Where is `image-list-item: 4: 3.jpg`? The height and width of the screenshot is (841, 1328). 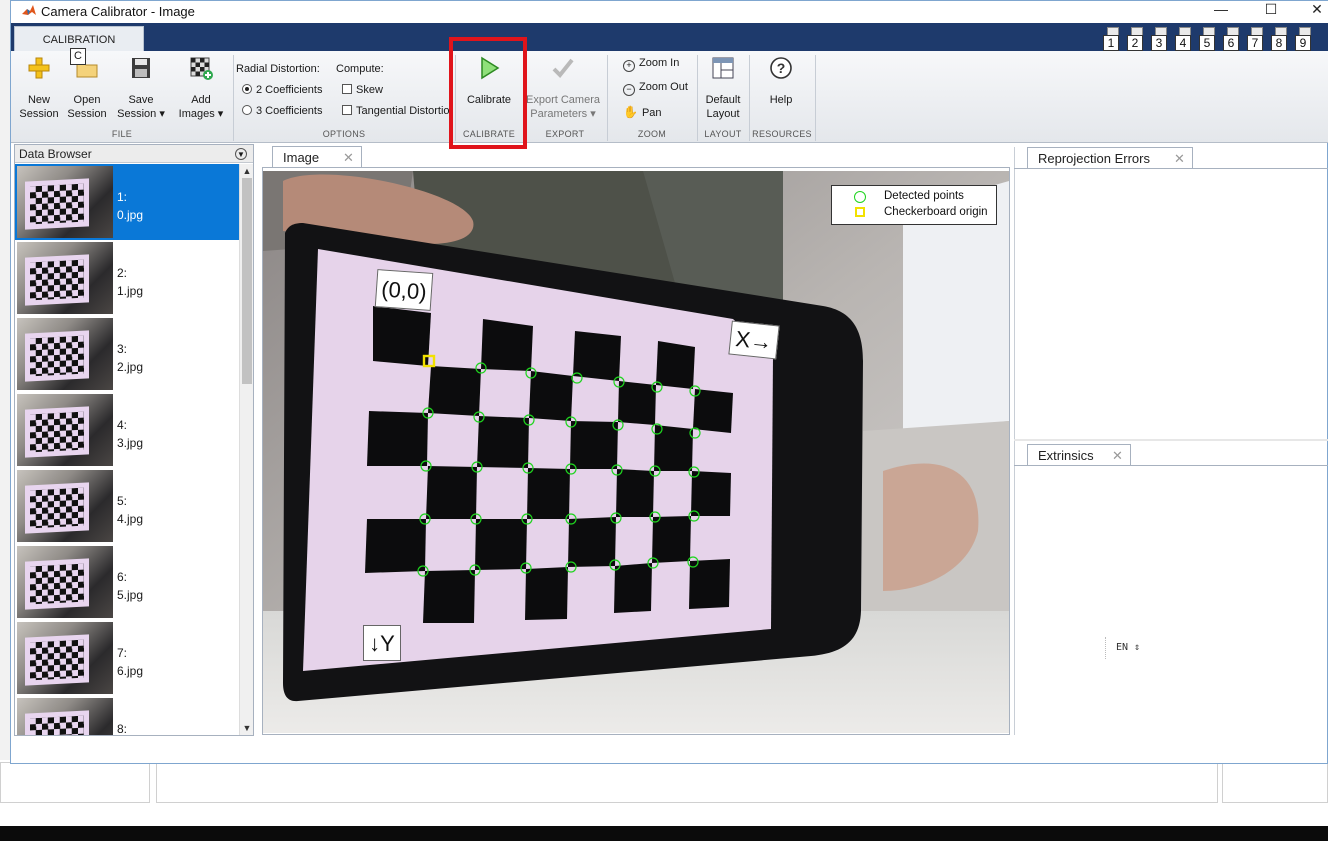 image-list-item: 4: 3.jpg is located at coordinates (127, 430).